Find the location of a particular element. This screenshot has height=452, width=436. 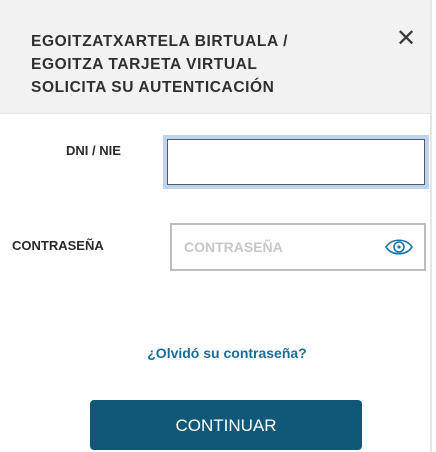

password-field-wrapper is located at coordinates (298, 247).